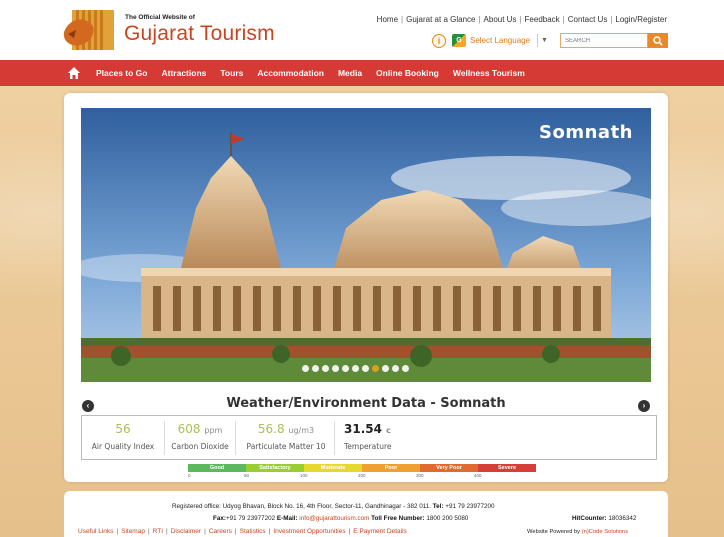 Image resolution: width=724 pixels, height=537 pixels. I want to click on search-icon, so click(658, 40).